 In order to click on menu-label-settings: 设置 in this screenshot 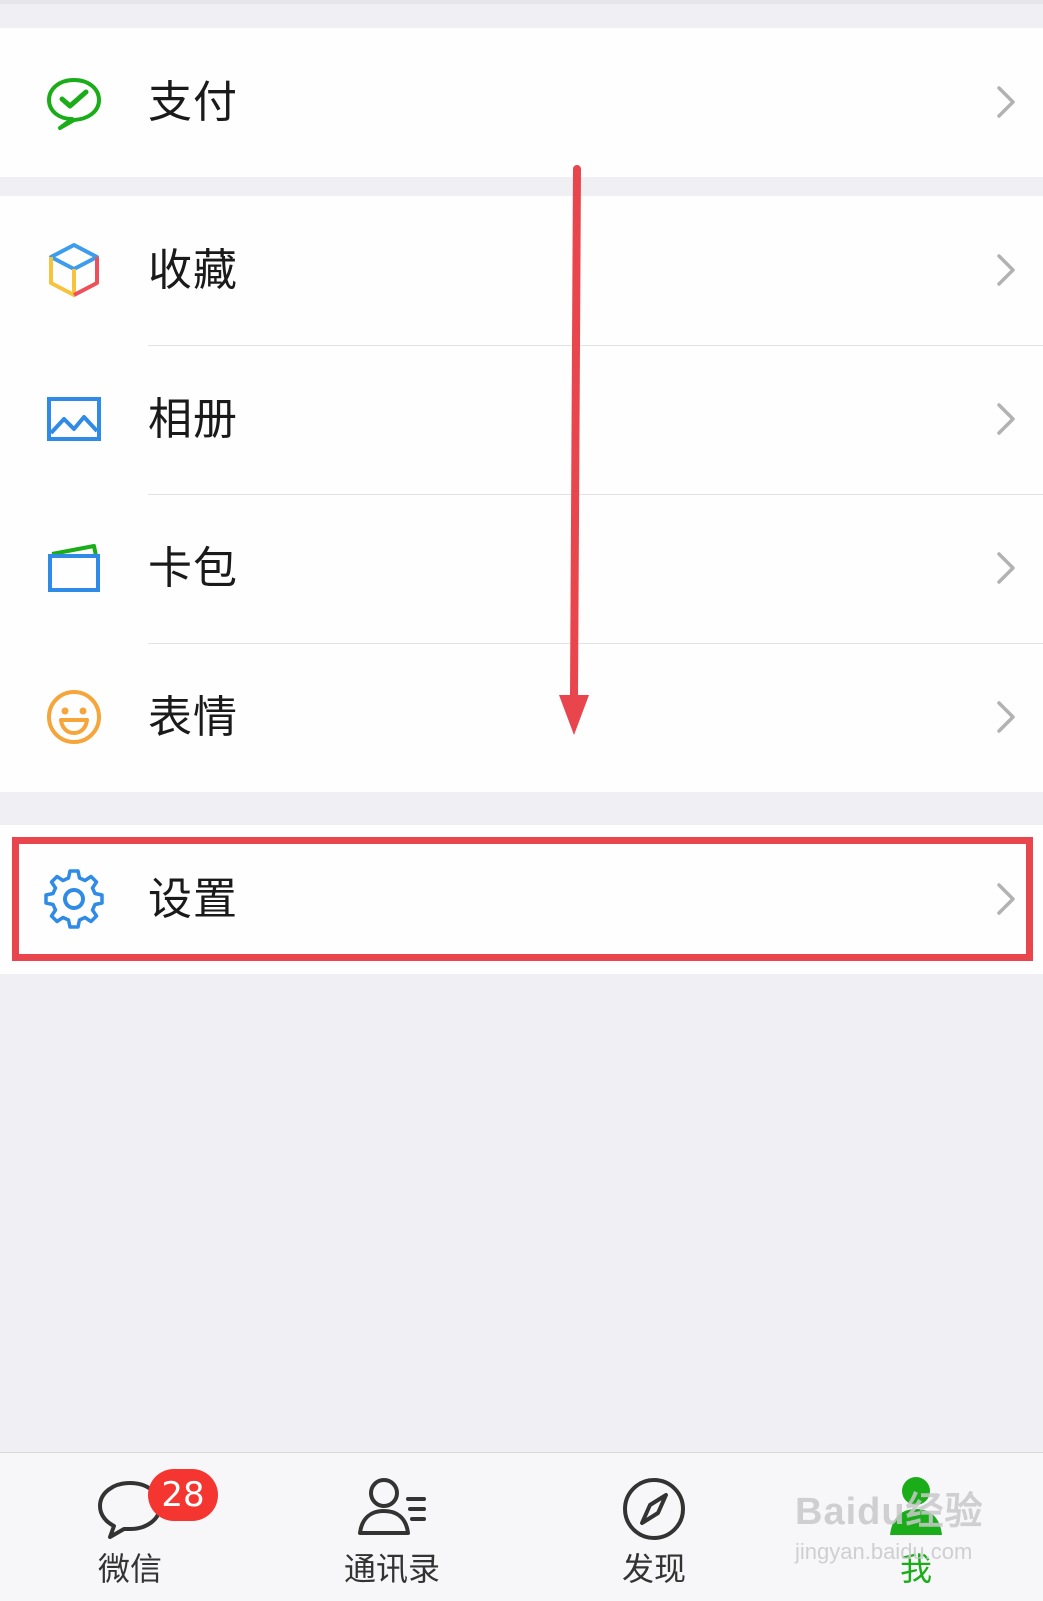, I will do `click(193, 899)`.